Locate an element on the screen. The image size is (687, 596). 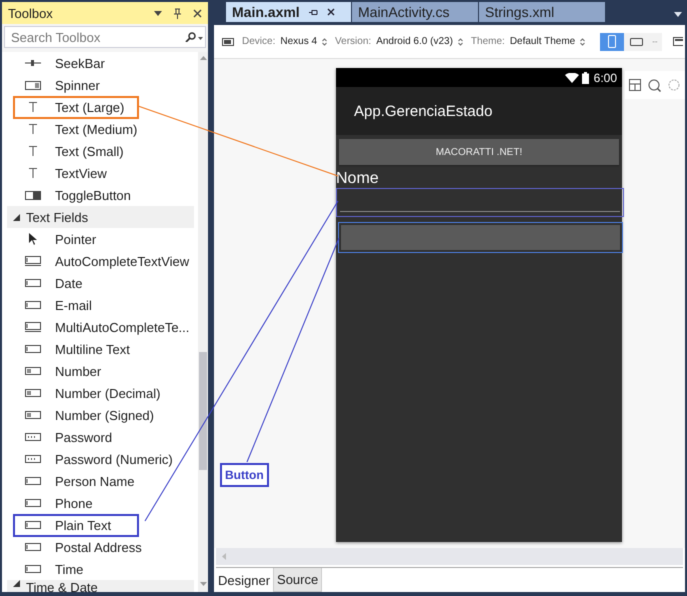
slider-icon is located at coordinates (33, 63).